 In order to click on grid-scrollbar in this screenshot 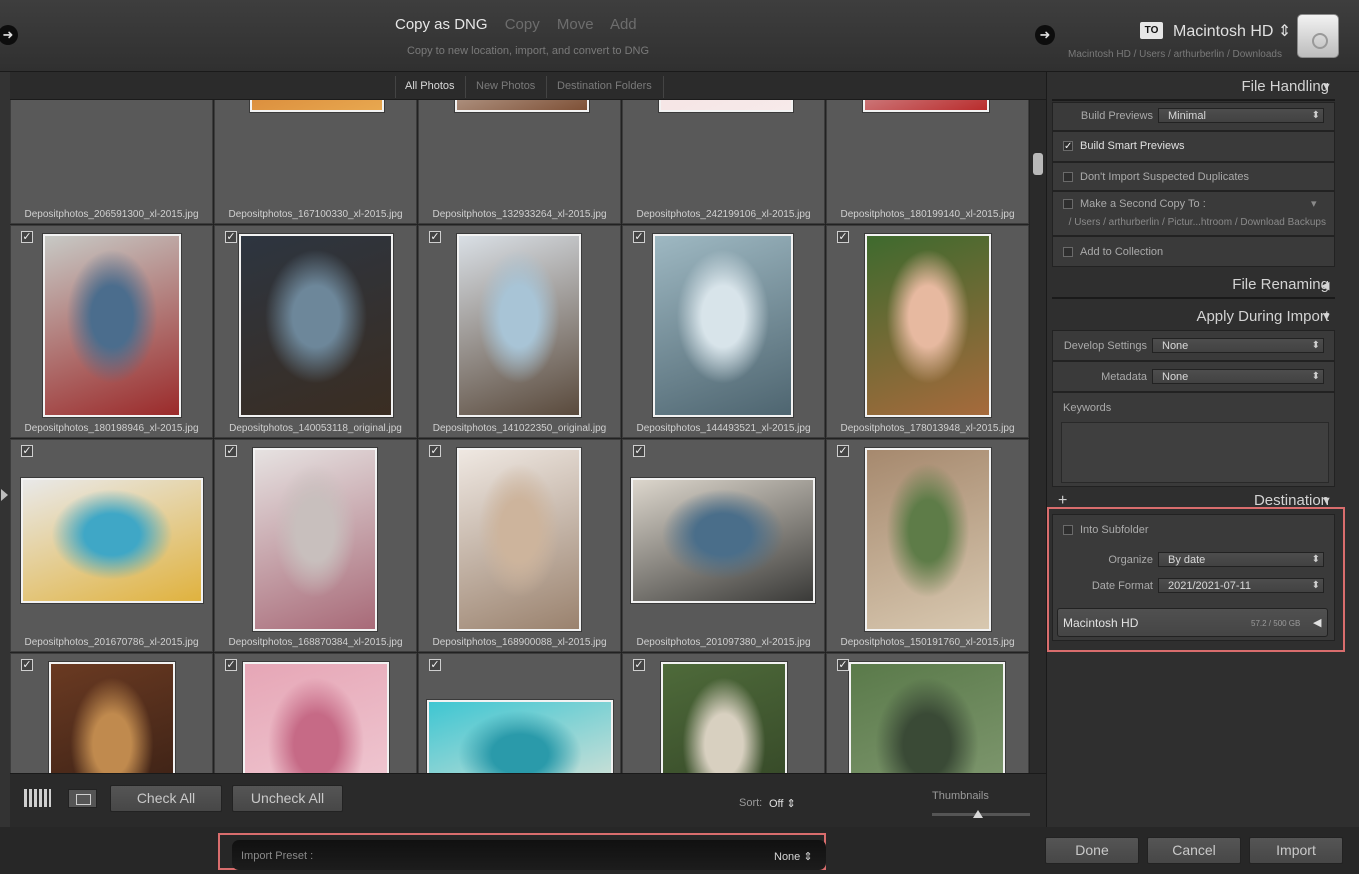, I will do `click(1038, 436)`.